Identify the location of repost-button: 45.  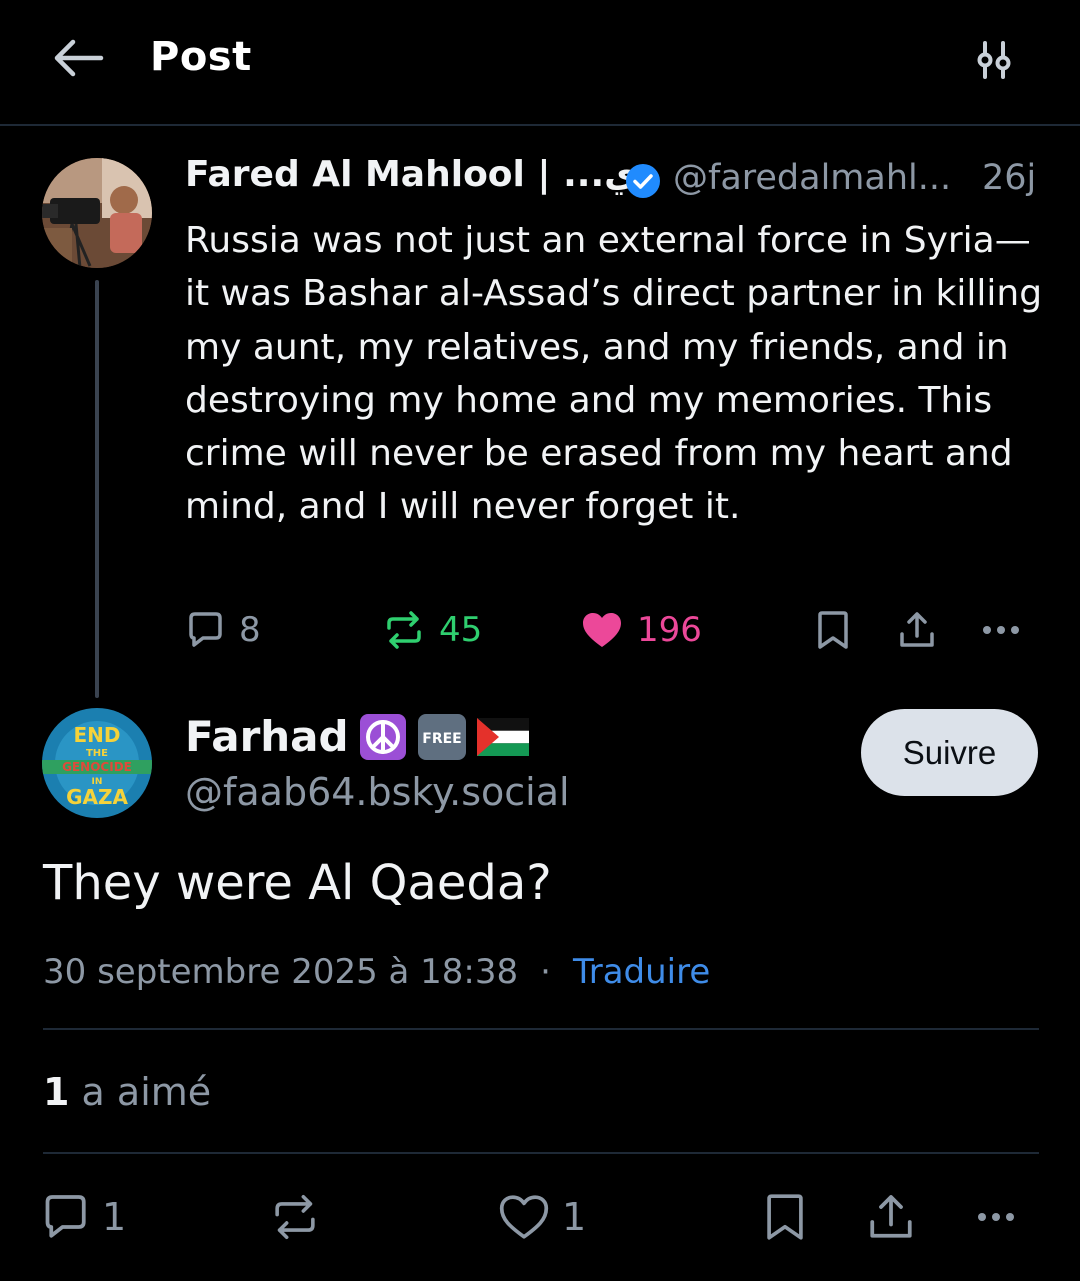
(432, 630).